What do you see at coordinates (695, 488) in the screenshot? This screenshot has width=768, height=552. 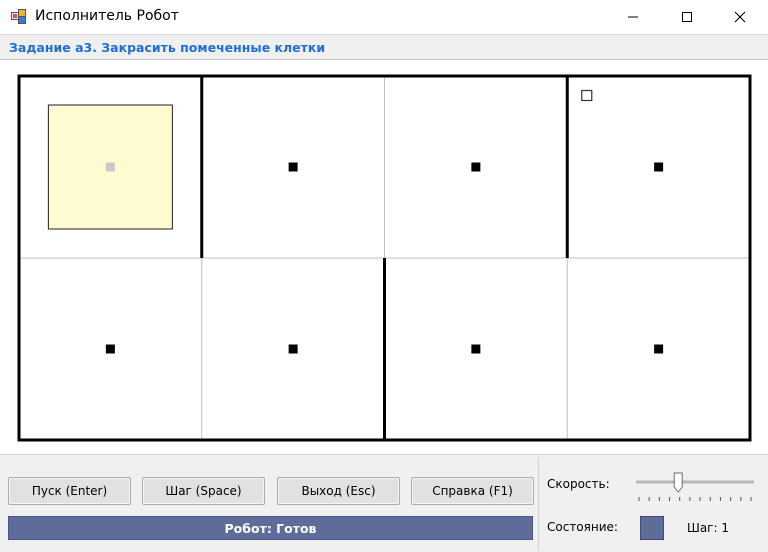 I see `speed-slider` at bounding box center [695, 488].